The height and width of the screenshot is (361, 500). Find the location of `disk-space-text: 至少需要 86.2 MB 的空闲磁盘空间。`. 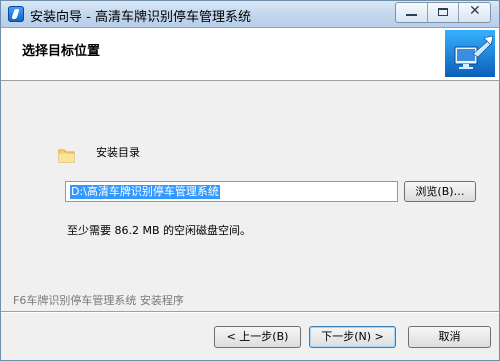

disk-space-text: 至少需要 86.2 MB 的空闲磁盘空间。 is located at coordinates (159, 230).